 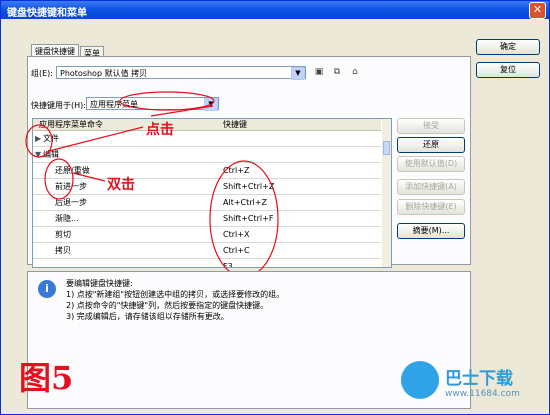 I want to click on info-line: 3) 完成编辑后，请存储该组以存储所有更改。, so click(x=147, y=316).